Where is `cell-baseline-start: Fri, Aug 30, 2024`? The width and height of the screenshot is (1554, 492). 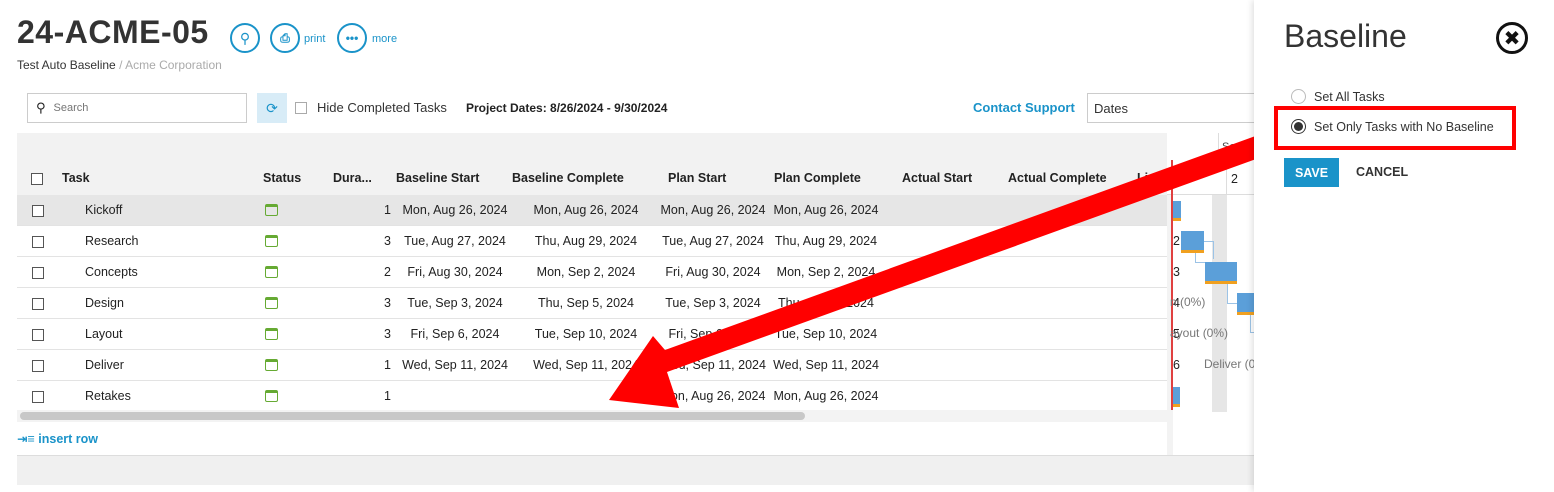
cell-baseline-start: Fri, Aug 30, 2024 is located at coordinates (455, 272).